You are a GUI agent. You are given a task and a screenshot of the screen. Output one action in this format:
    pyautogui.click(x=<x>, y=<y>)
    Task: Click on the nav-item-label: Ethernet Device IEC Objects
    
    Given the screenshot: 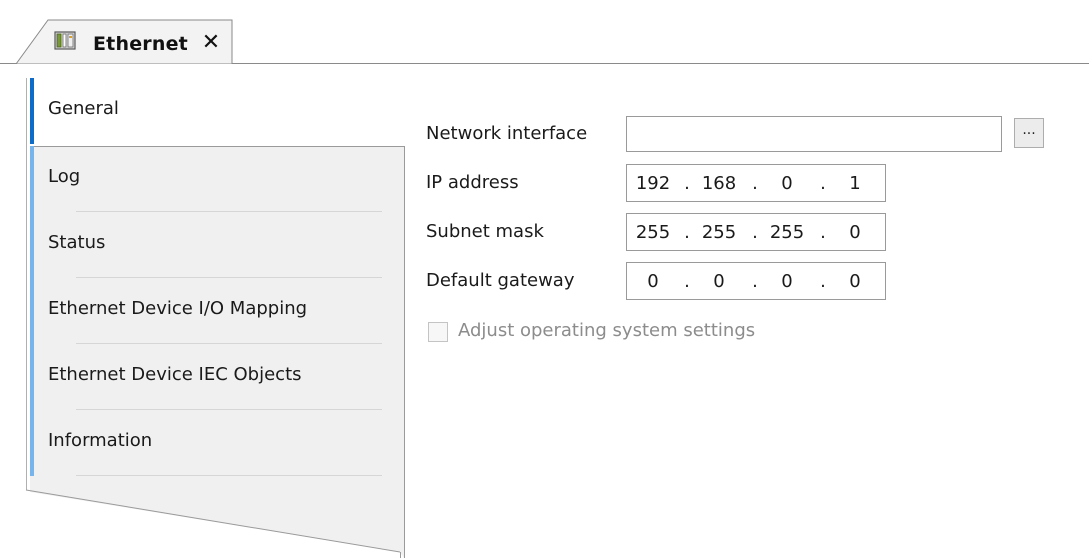 What is the action you would take?
    pyautogui.click(x=175, y=374)
    